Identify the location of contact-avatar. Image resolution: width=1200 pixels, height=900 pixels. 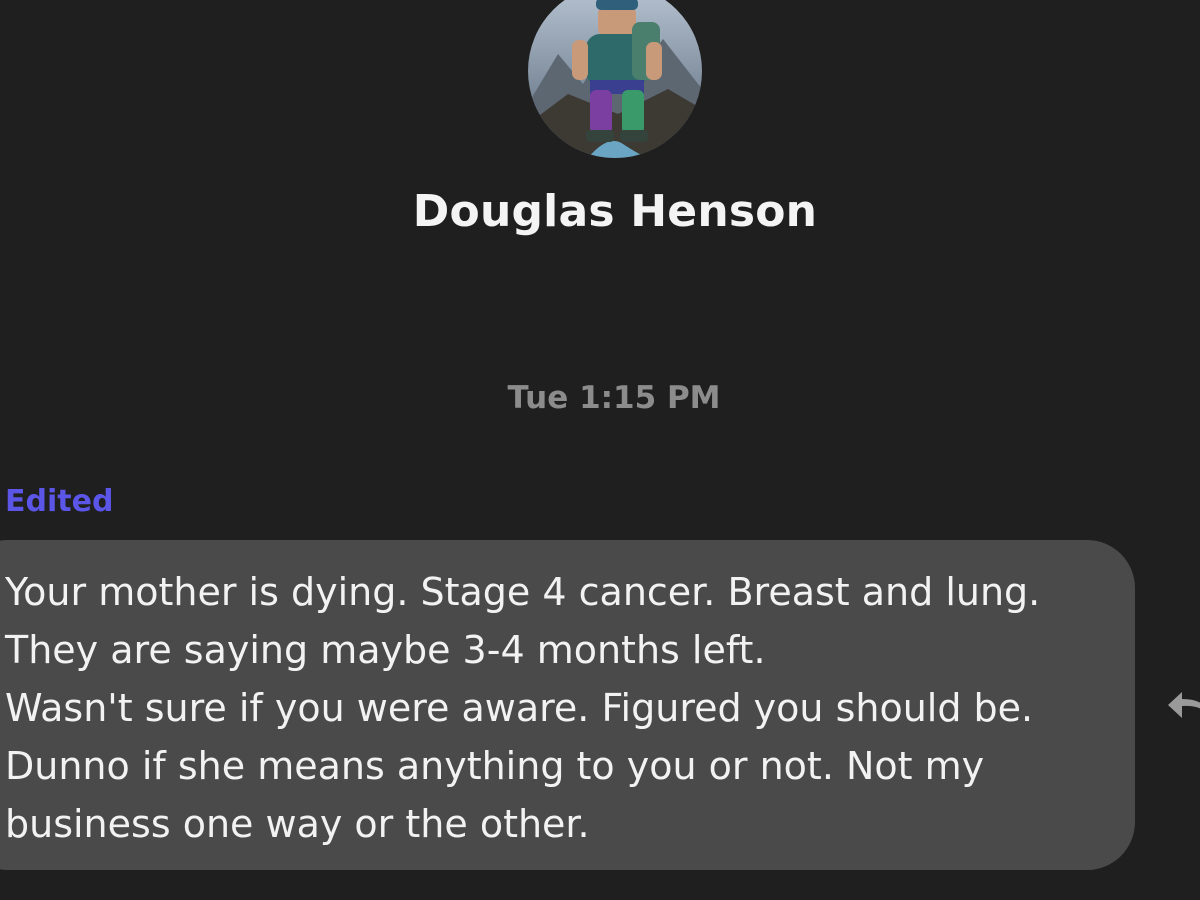
(615, 79).